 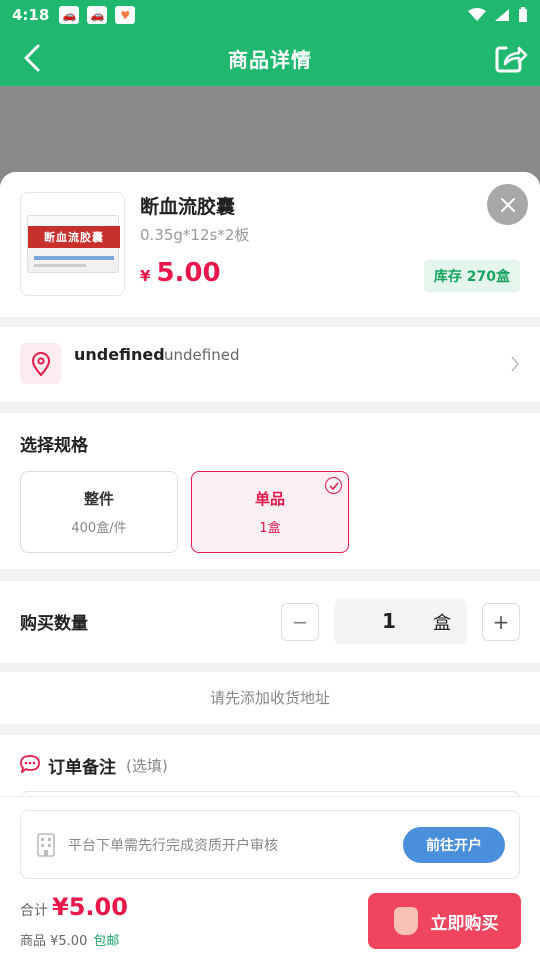 What do you see at coordinates (300, 622) in the screenshot?
I see `minus-button: −` at bounding box center [300, 622].